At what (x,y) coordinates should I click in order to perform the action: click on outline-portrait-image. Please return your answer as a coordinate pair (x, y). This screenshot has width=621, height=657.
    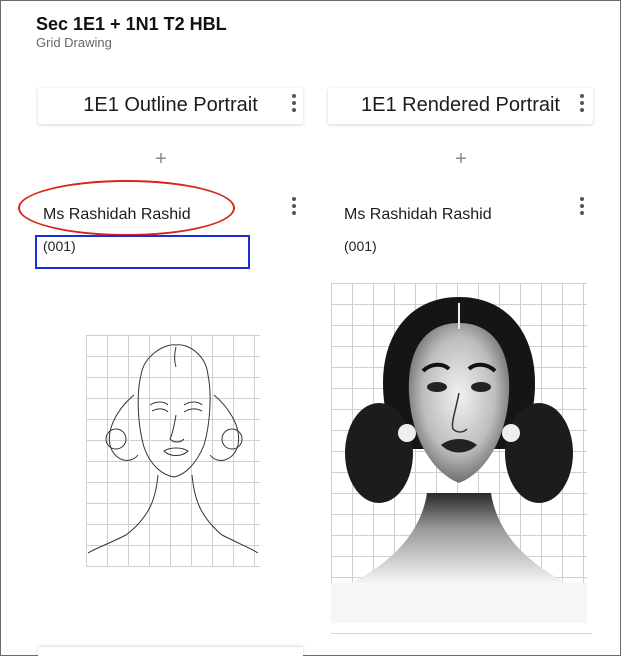
    Looking at the image, I should click on (173, 451).